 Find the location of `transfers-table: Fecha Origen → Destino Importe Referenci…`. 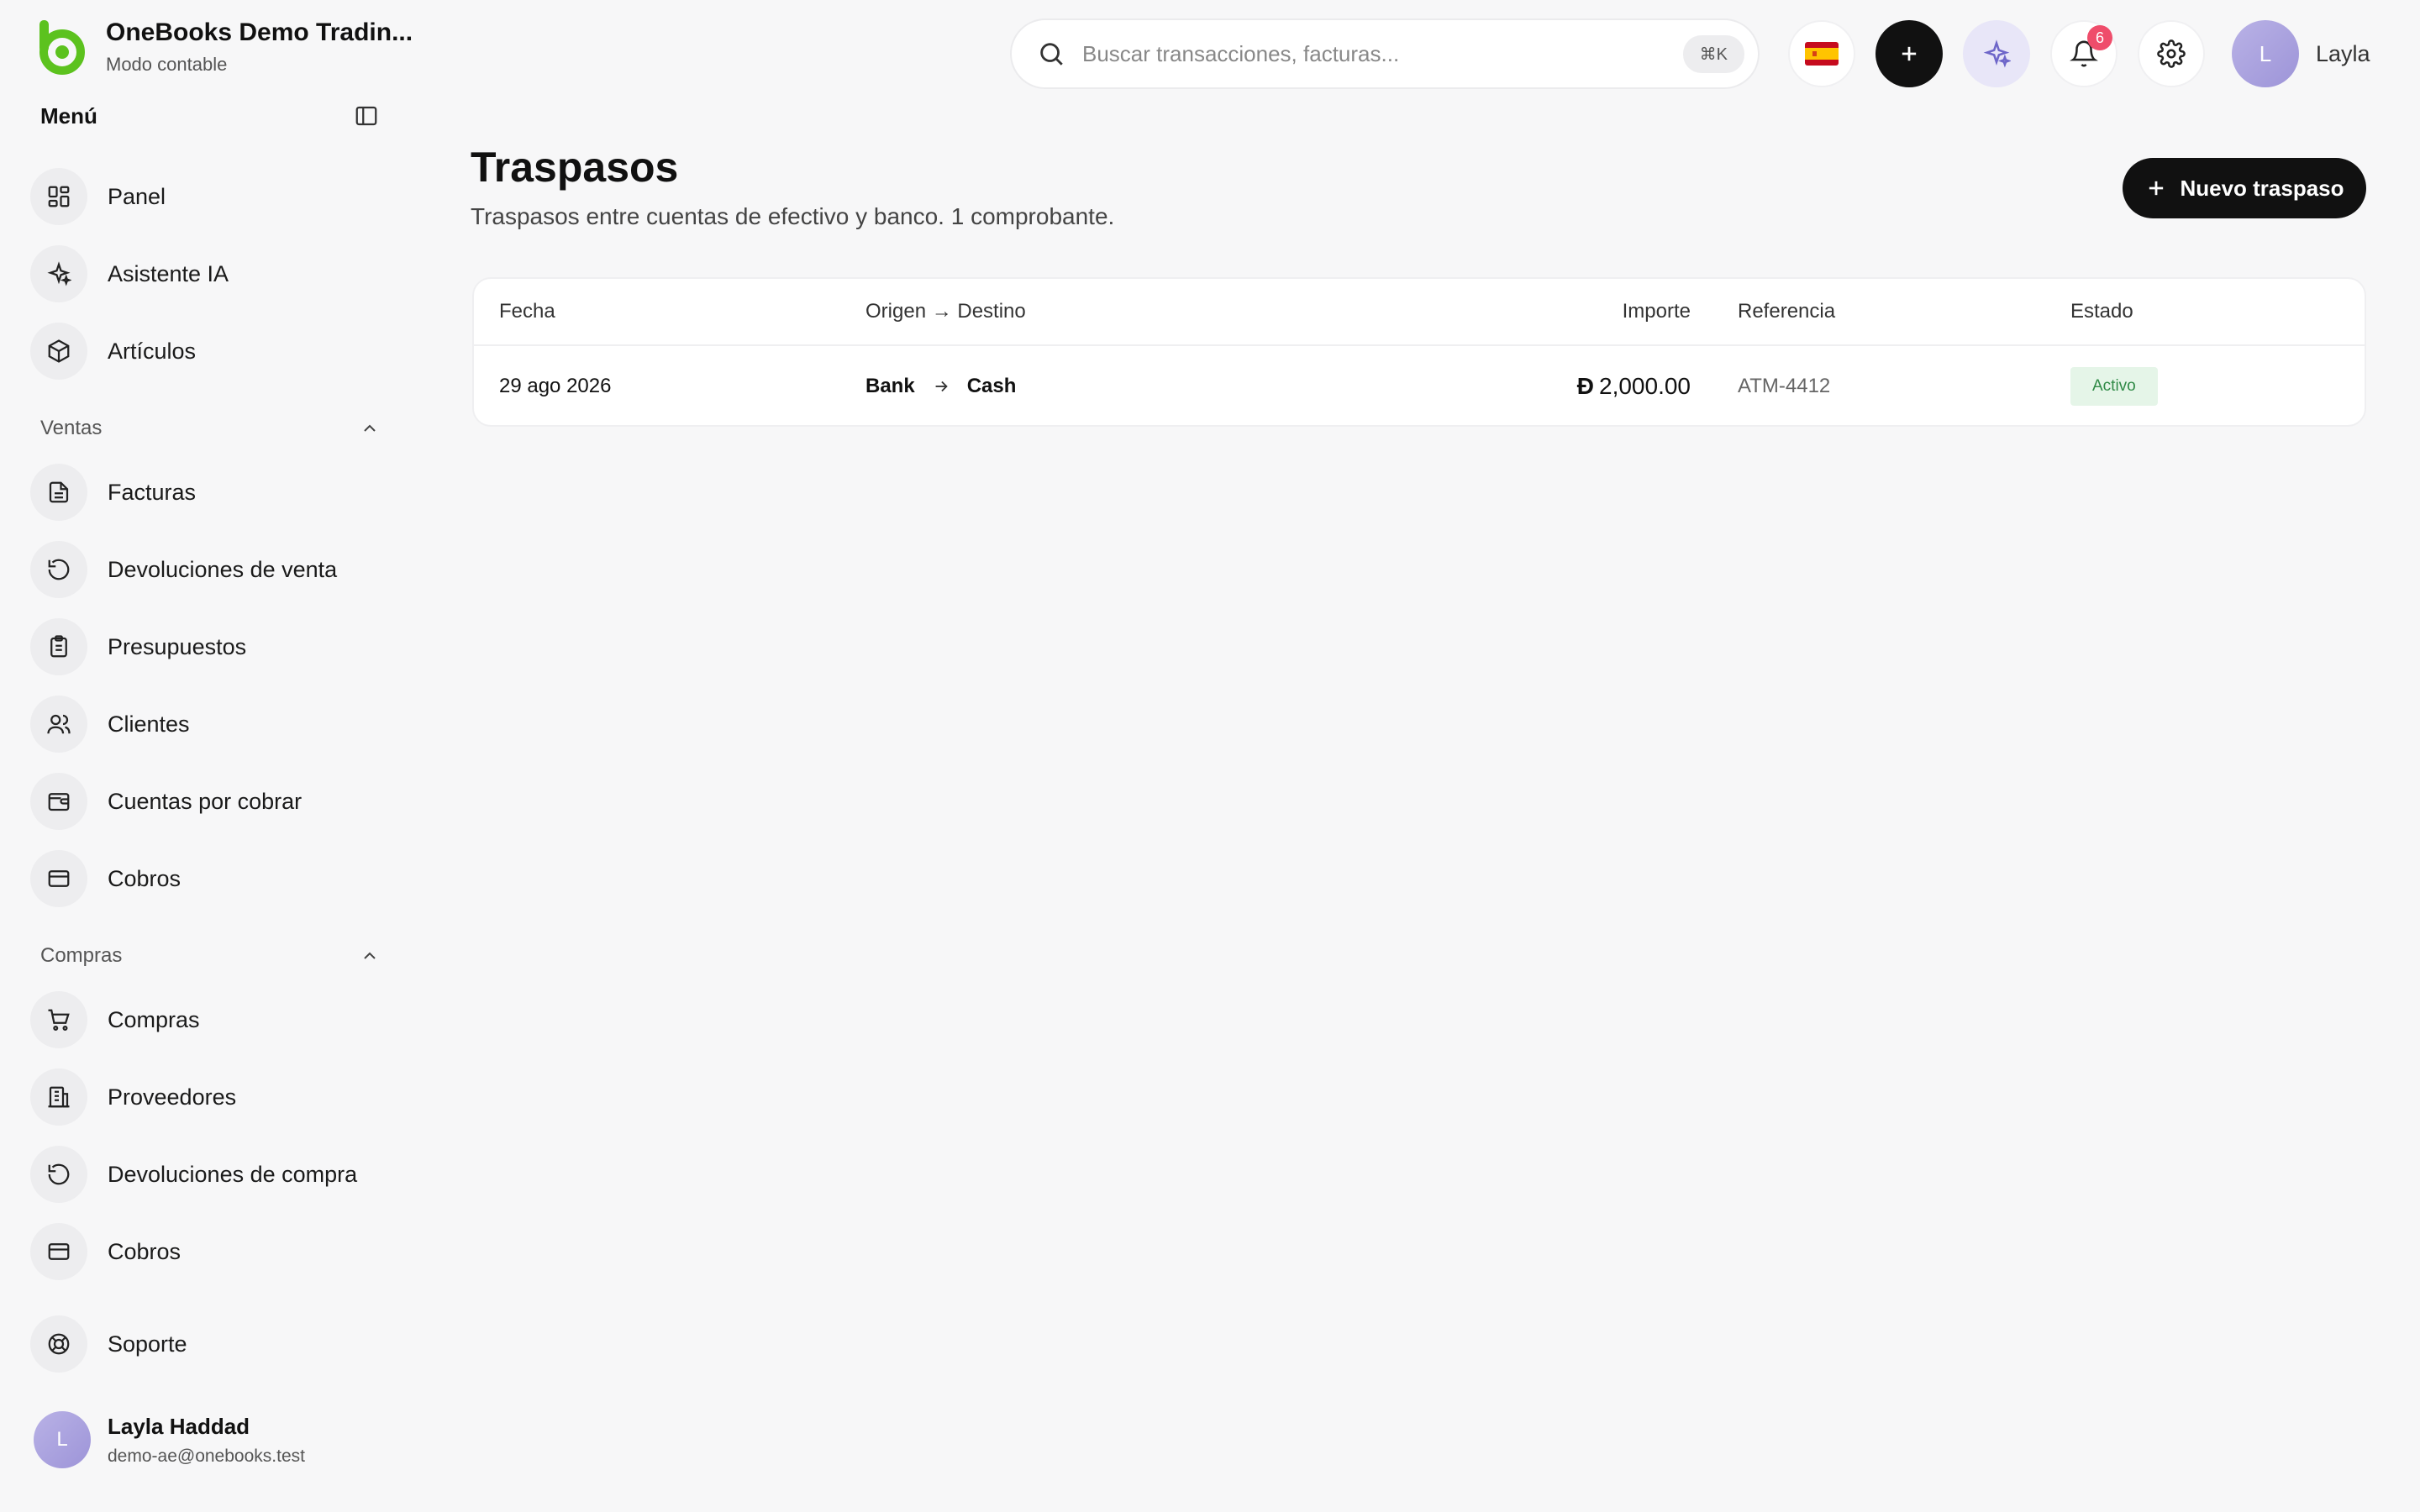

transfers-table: Fecha Origen → Destino Importe Referenci… is located at coordinates (1419, 352).